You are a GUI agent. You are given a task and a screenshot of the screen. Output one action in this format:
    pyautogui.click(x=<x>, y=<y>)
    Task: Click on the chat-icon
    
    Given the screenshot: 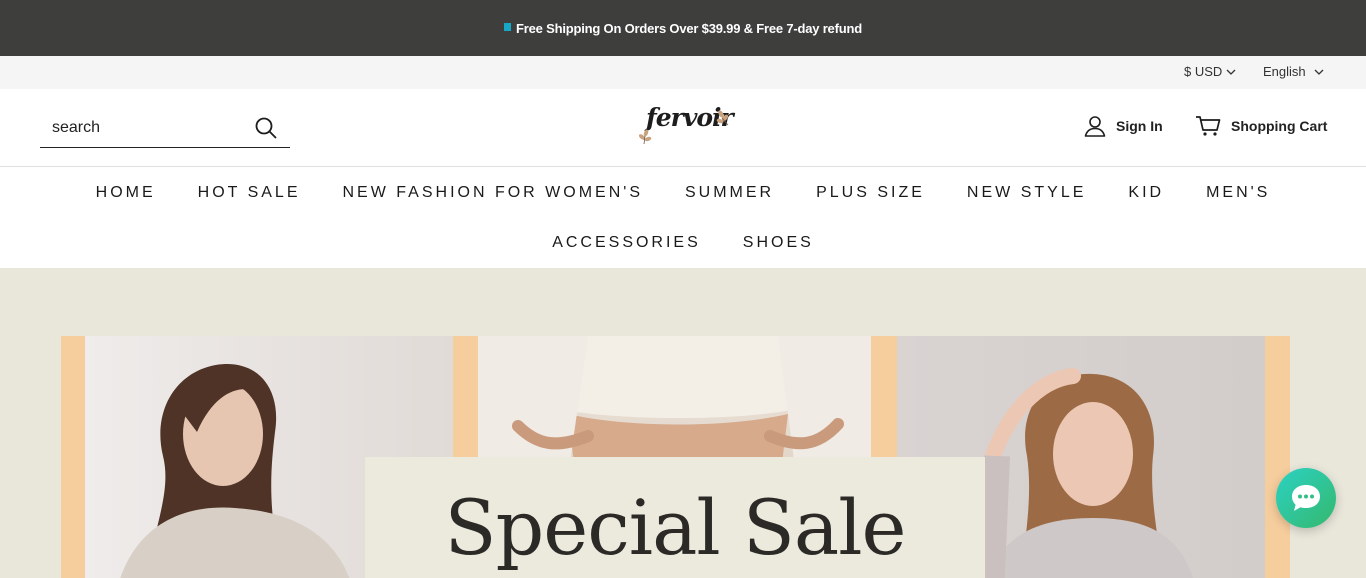 What is the action you would take?
    pyautogui.click(x=1306, y=498)
    